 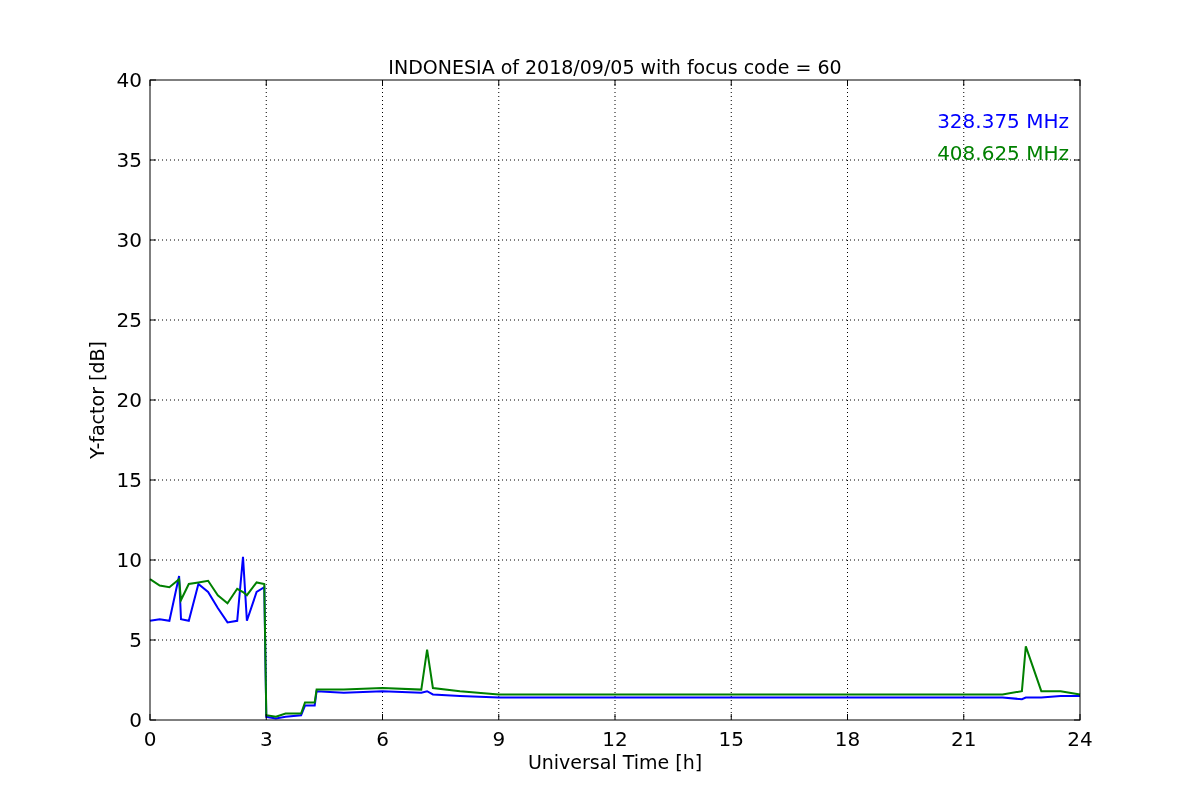 What do you see at coordinates (615, 67) in the screenshot?
I see `chart-title: INDONESIA of 2018/09/05 with focus code = 60` at bounding box center [615, 67].